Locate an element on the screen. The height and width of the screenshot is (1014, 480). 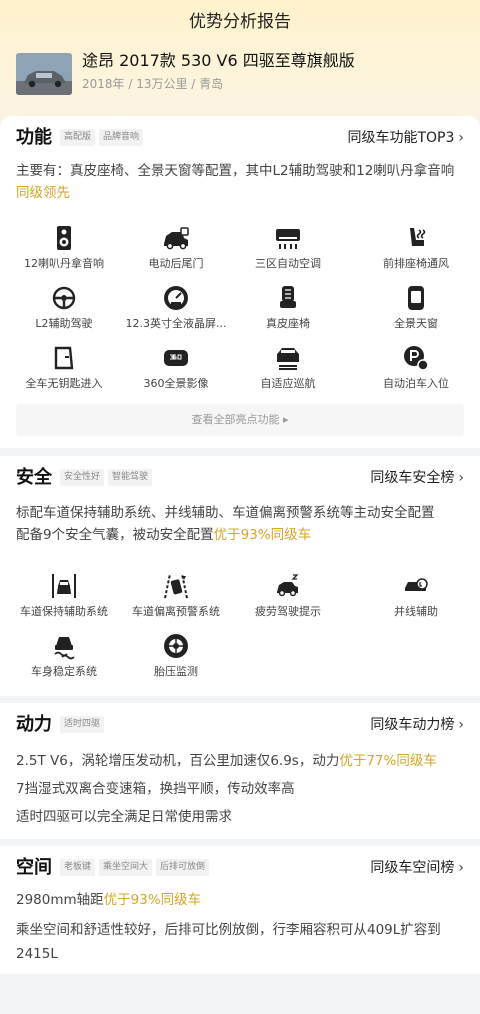
page-title: 优势分析报告 is located at coordinates (240, 22).